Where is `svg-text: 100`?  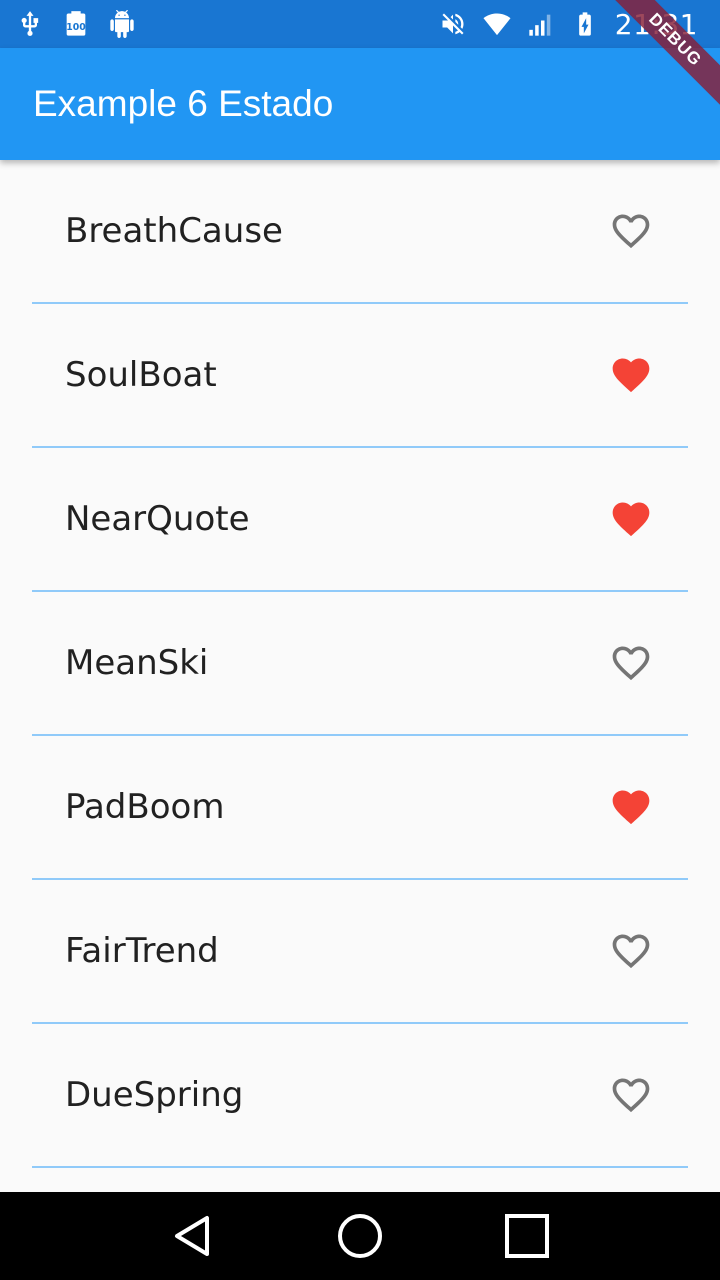 svg-text: 100 is located at coordinates (76, 27).